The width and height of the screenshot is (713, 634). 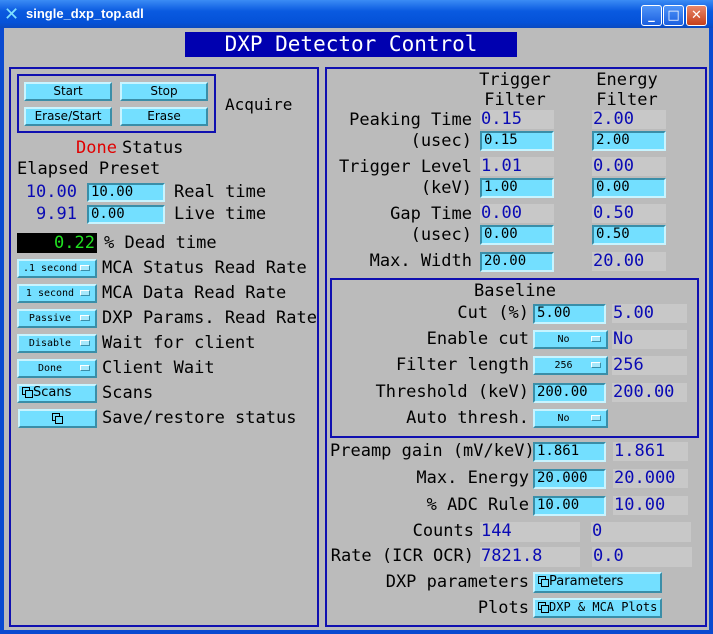 I want to click on threshold-label: Threshold (keV), so click(x=452, y=392).